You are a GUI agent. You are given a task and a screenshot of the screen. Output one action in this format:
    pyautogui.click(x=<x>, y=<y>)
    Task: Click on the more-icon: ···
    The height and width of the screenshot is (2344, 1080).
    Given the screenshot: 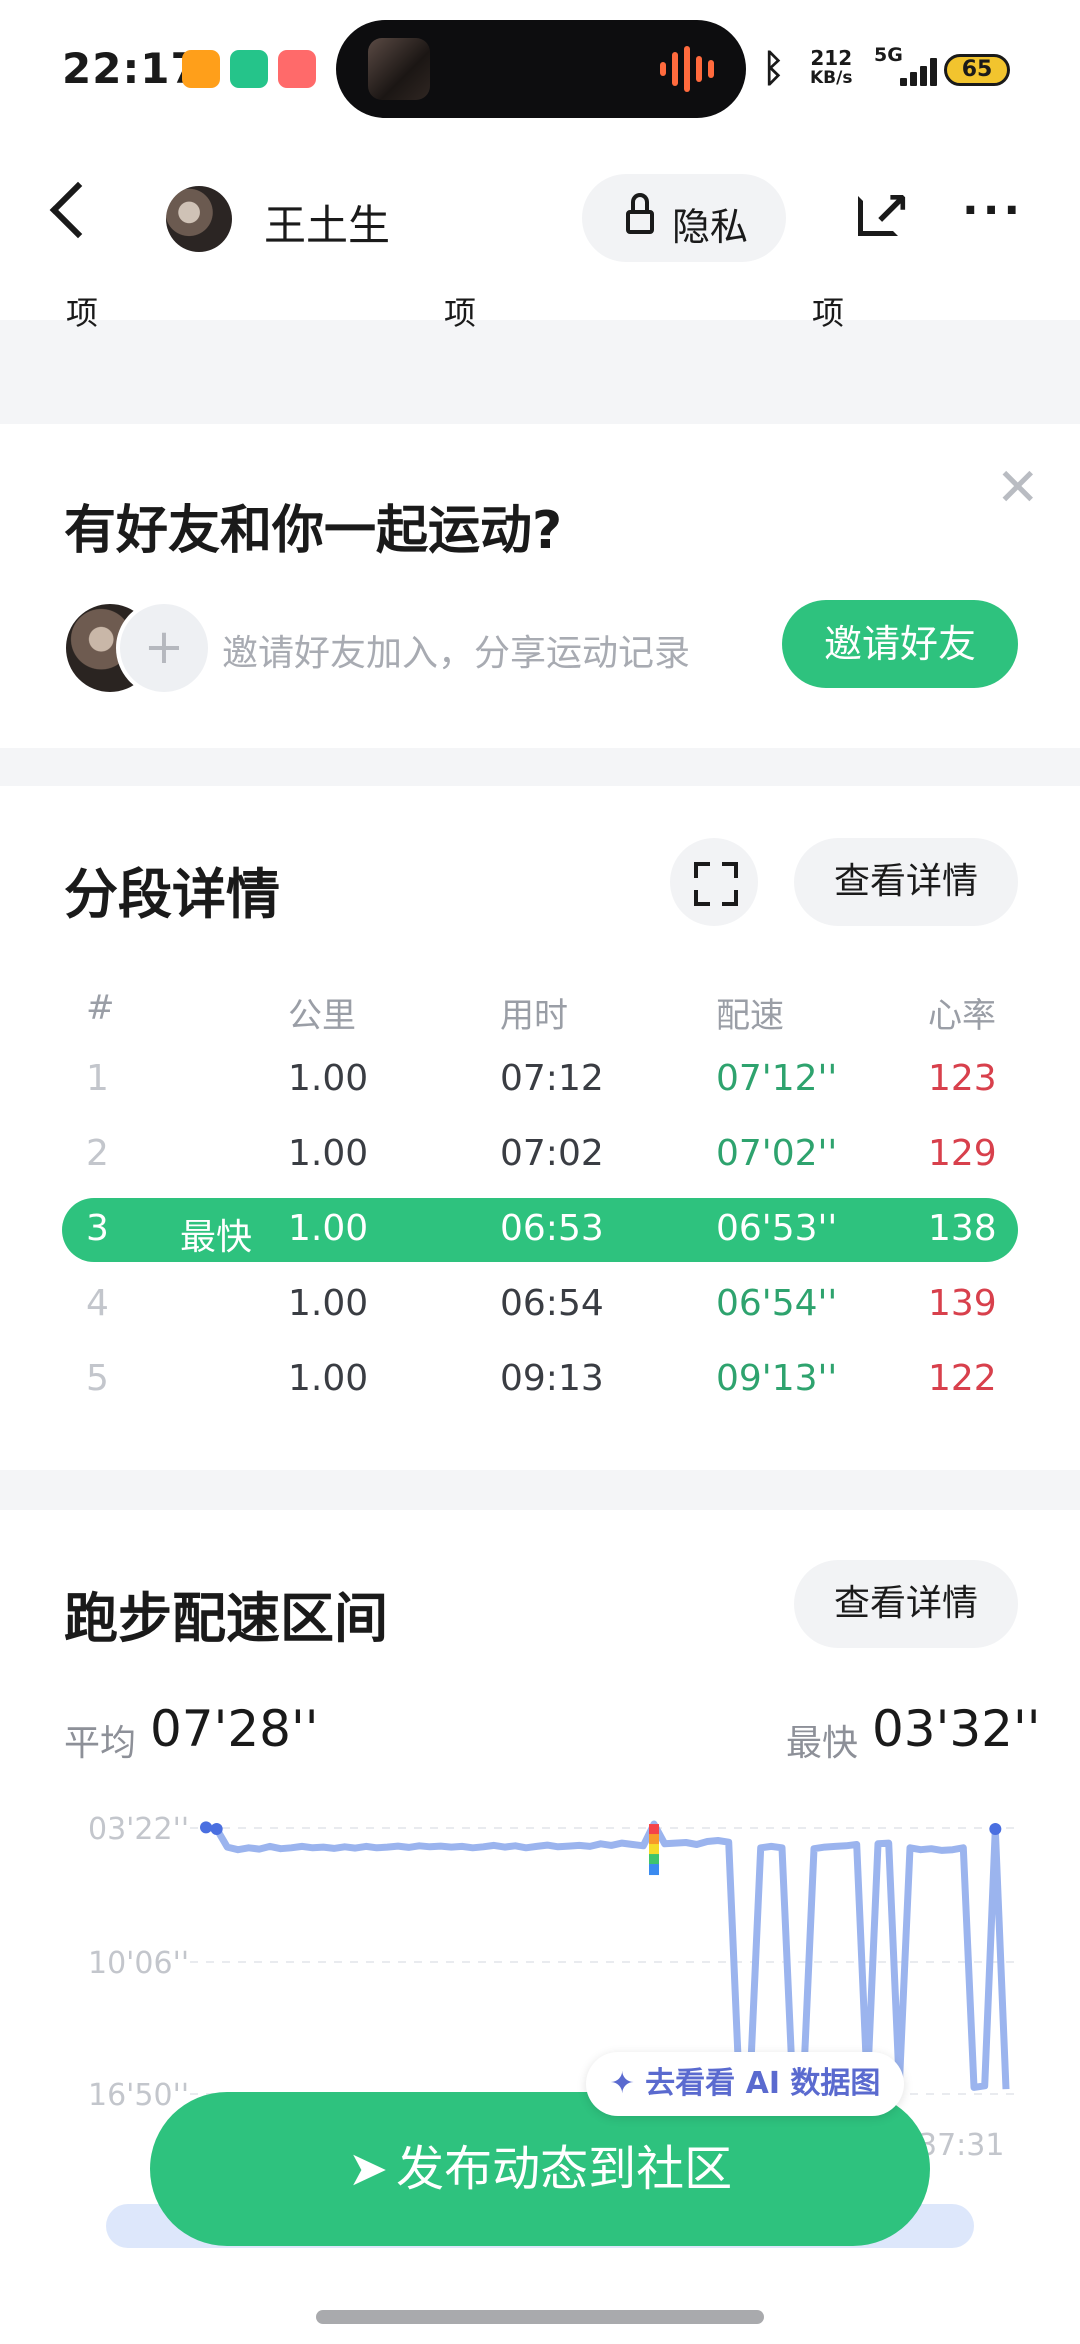 What is the action you would take?
    pyautogui.click(x=993, y=211)
    